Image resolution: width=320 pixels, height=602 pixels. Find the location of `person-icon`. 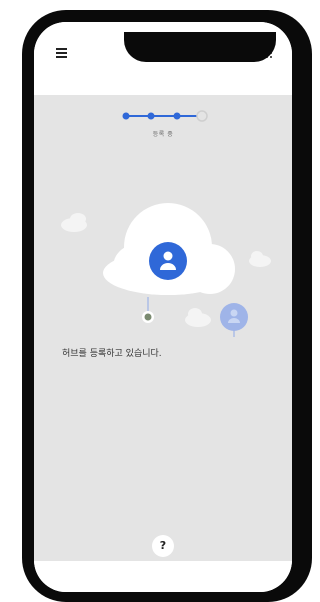

person-icon is located at coordinates (168, 261).